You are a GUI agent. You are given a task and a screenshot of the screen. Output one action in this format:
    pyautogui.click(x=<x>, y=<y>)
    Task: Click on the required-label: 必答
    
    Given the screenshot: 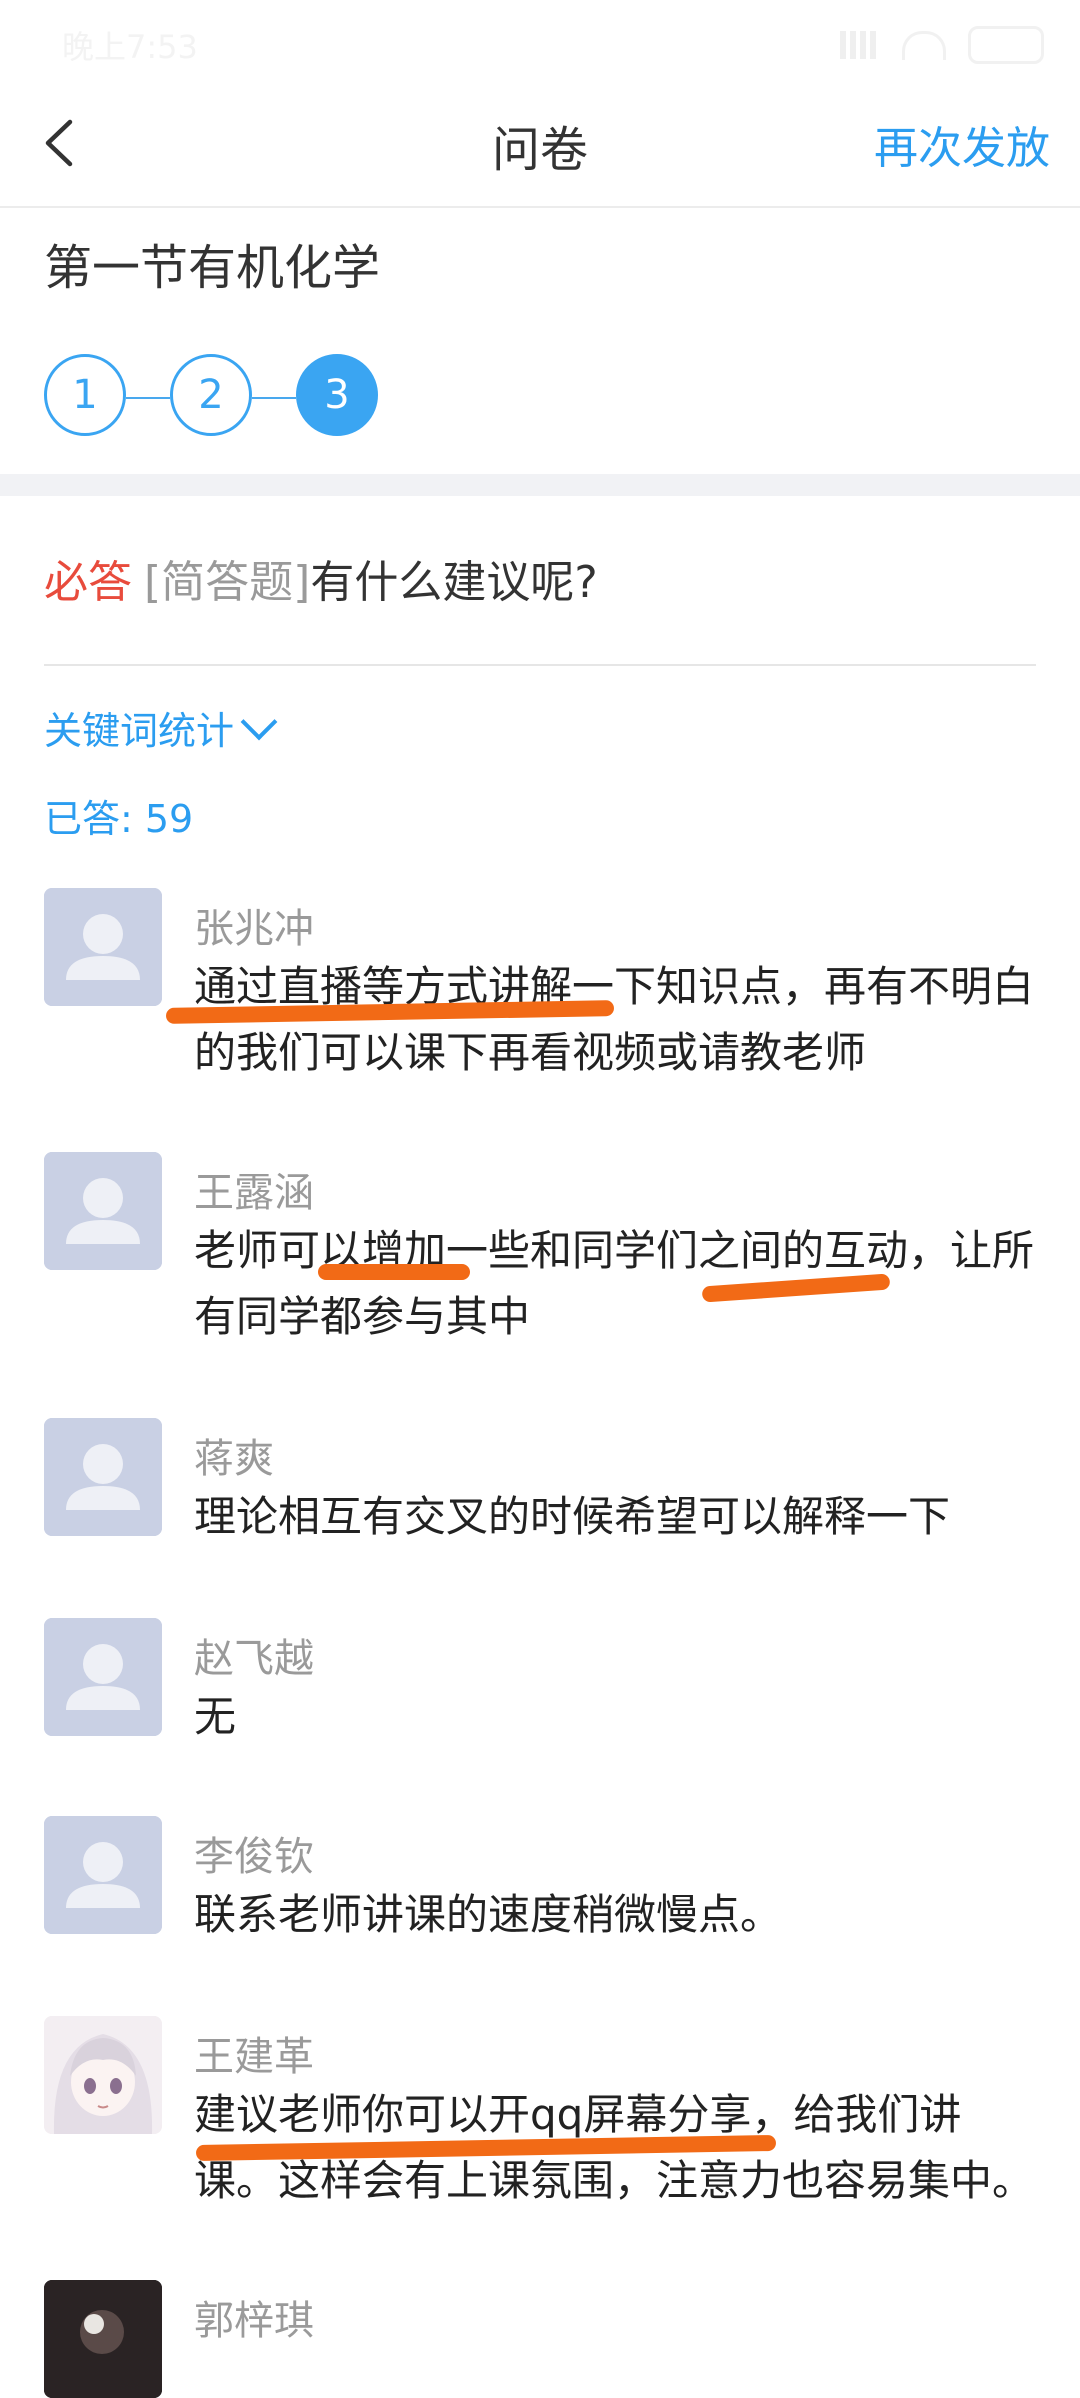 What is the action you would take?
    pyautogui.click(x=88, y=582)
    